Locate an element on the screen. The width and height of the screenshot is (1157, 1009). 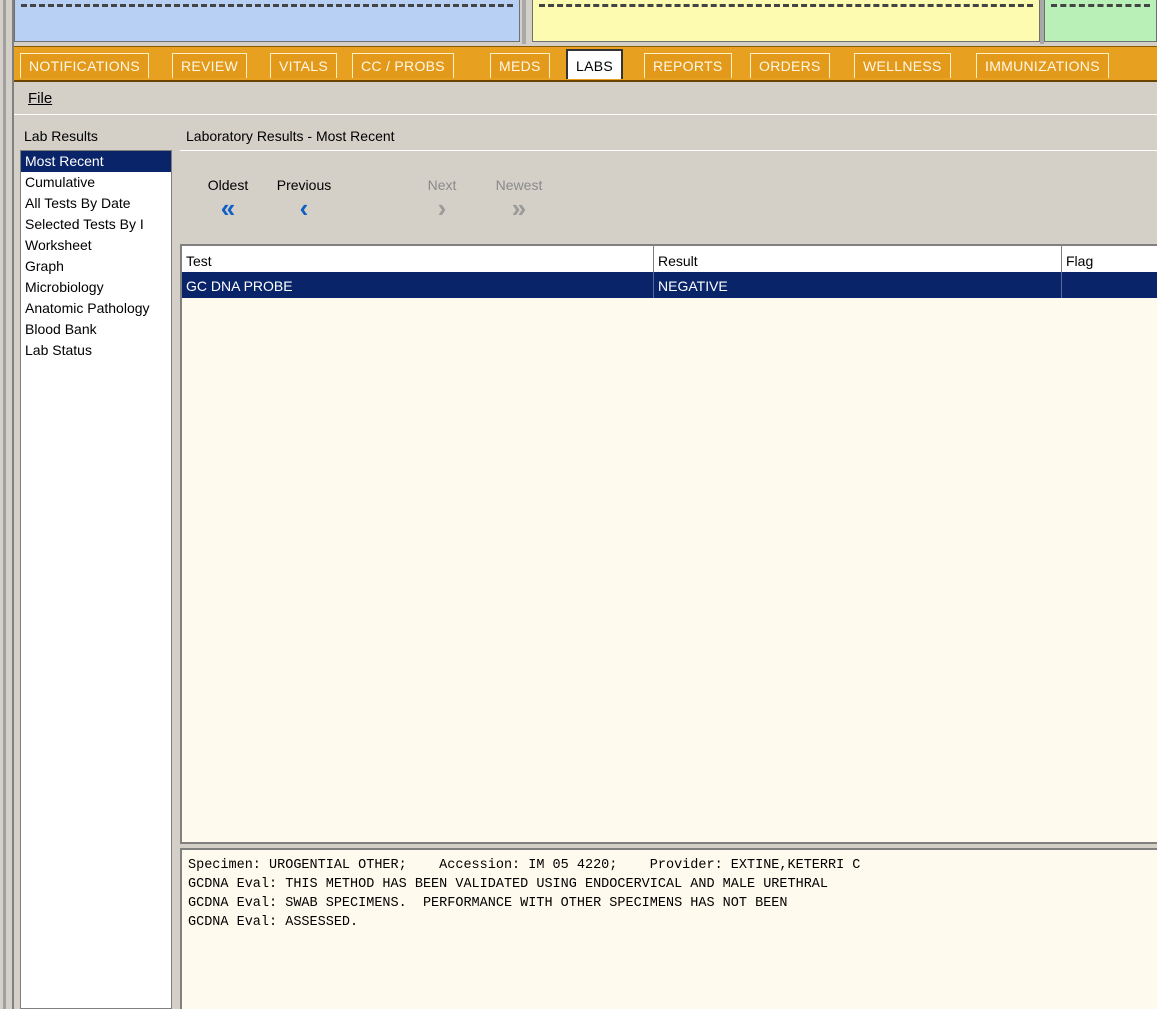
chevron-right-icon: › is located at coordinates (442, 208).